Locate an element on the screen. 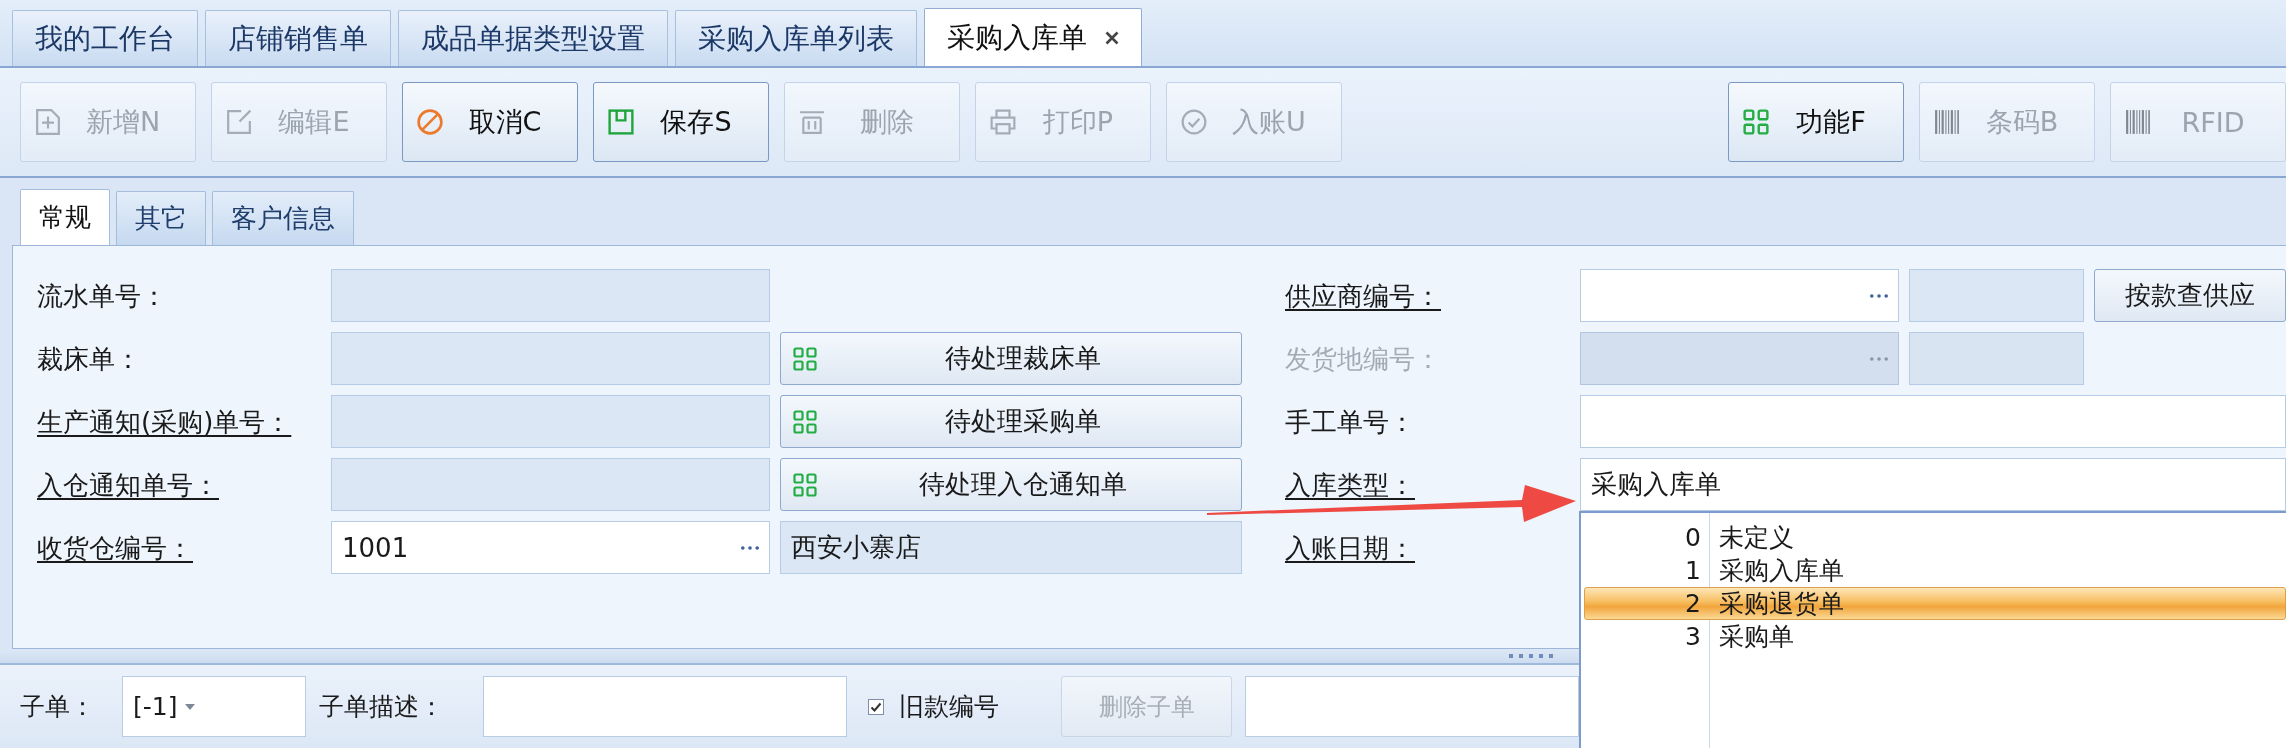 The width and height of the screenshot is (2286, 748). checkbox is located at coordinates (876, 706).